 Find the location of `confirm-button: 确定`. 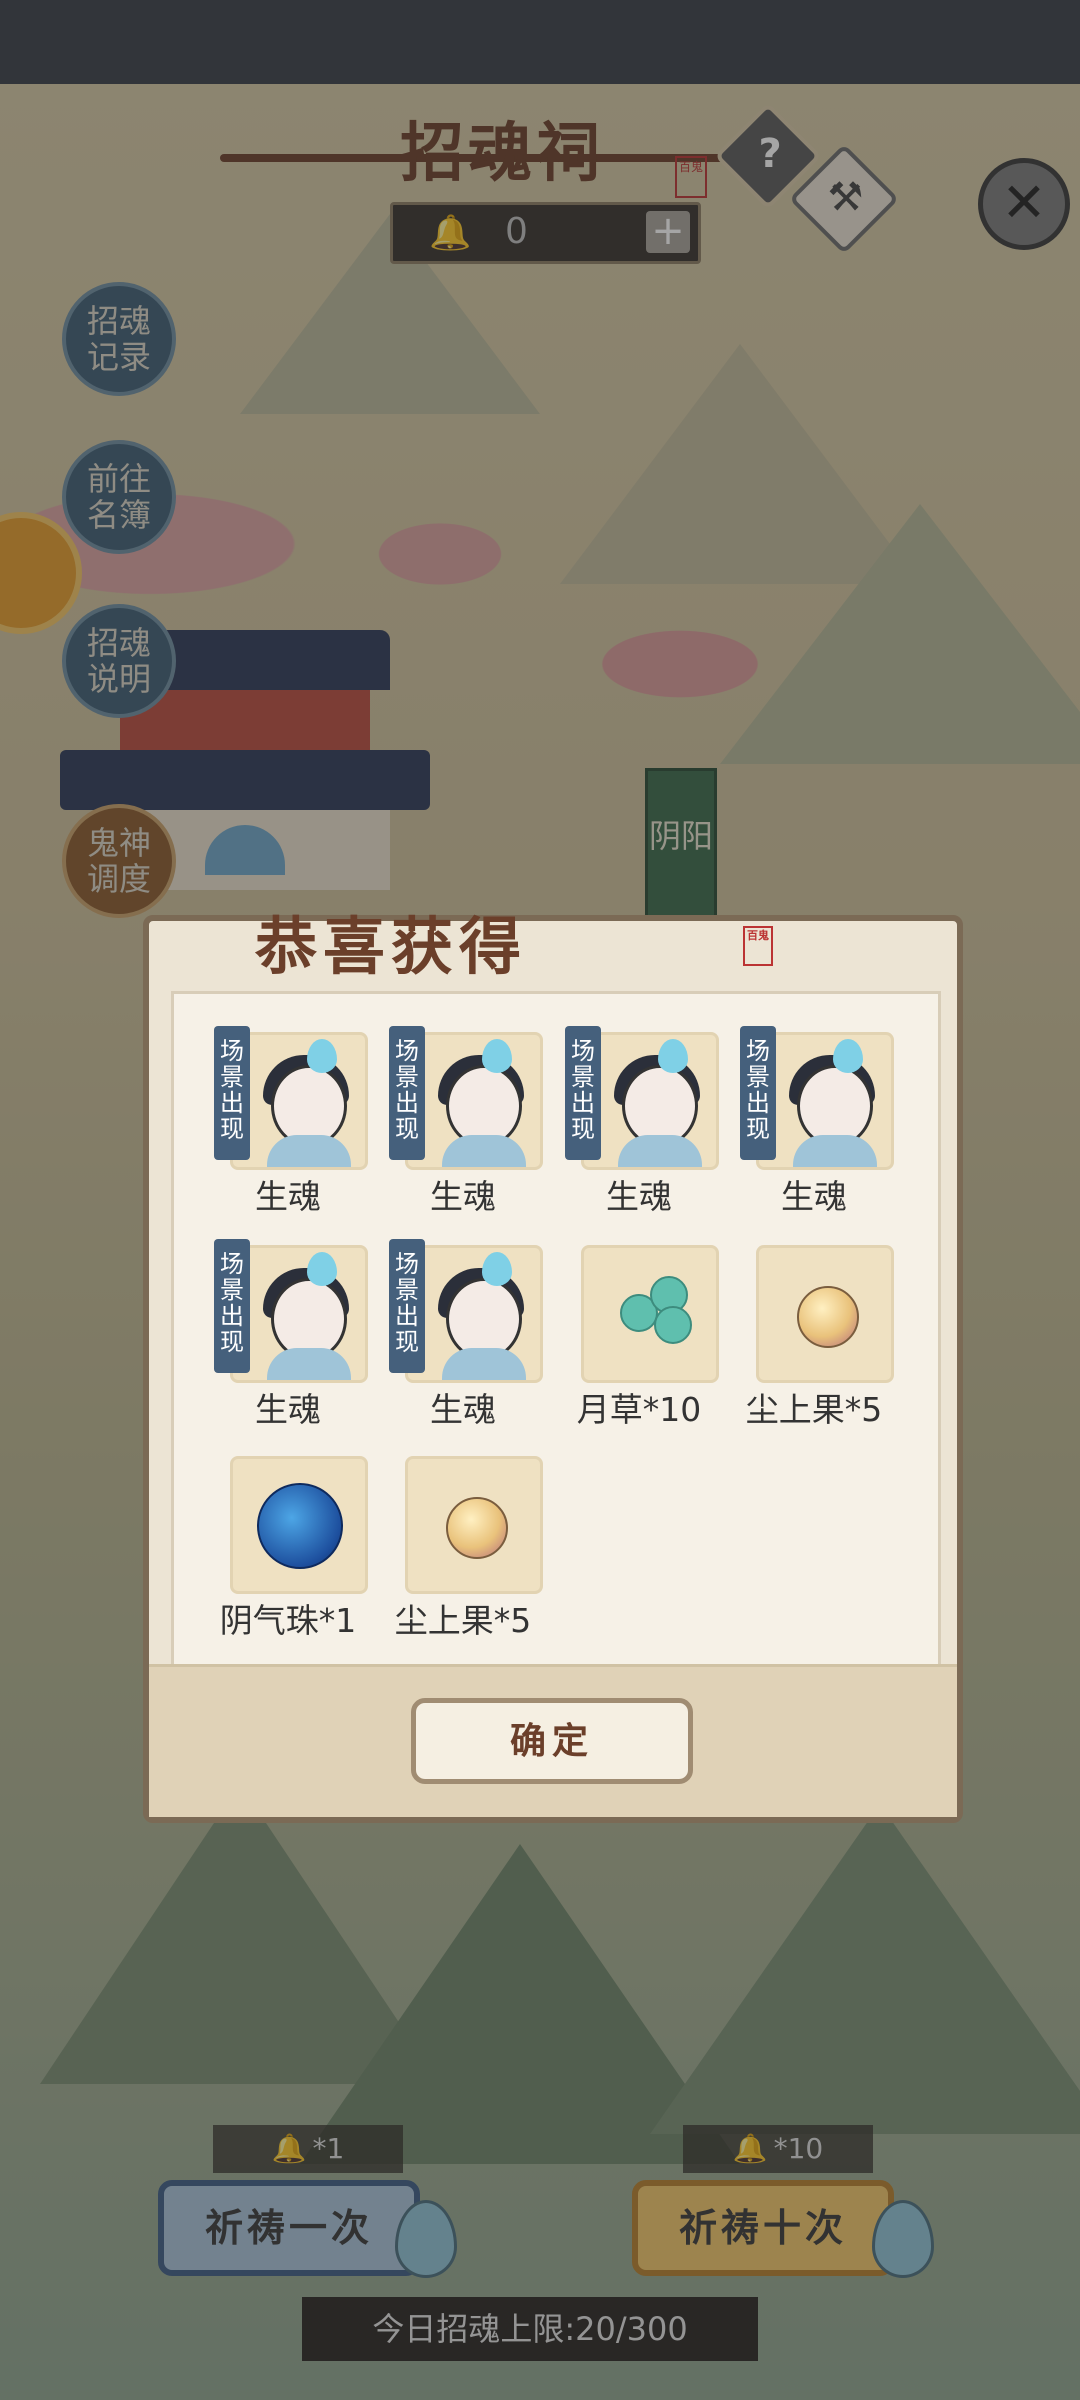

confirm-button: 确定 is located at coordinates (552, 1741).